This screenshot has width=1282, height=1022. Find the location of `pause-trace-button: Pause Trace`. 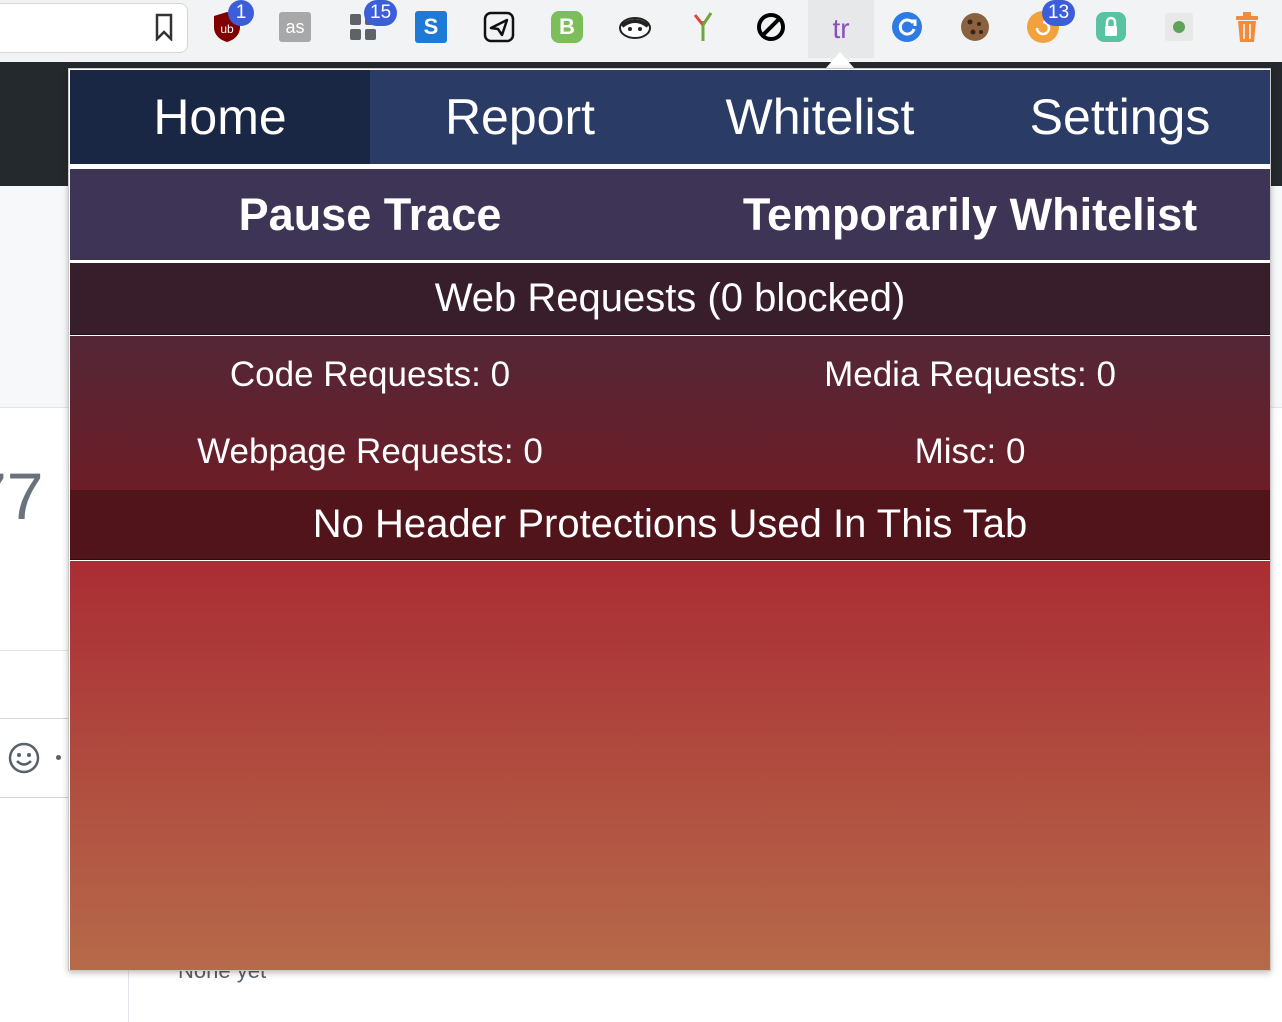

pause-trace-button: Pause Trace is located at coordinates (370, 214).